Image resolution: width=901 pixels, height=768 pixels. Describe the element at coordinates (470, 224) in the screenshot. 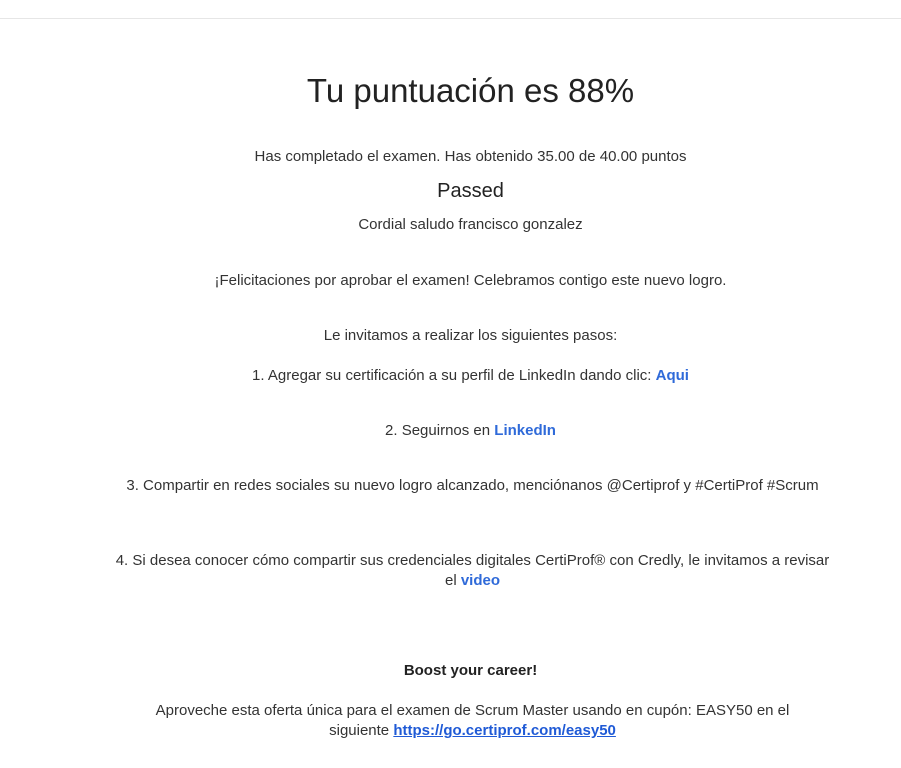

I see `greeting-text: Cordial saludo francisco gonzalez` at that location.